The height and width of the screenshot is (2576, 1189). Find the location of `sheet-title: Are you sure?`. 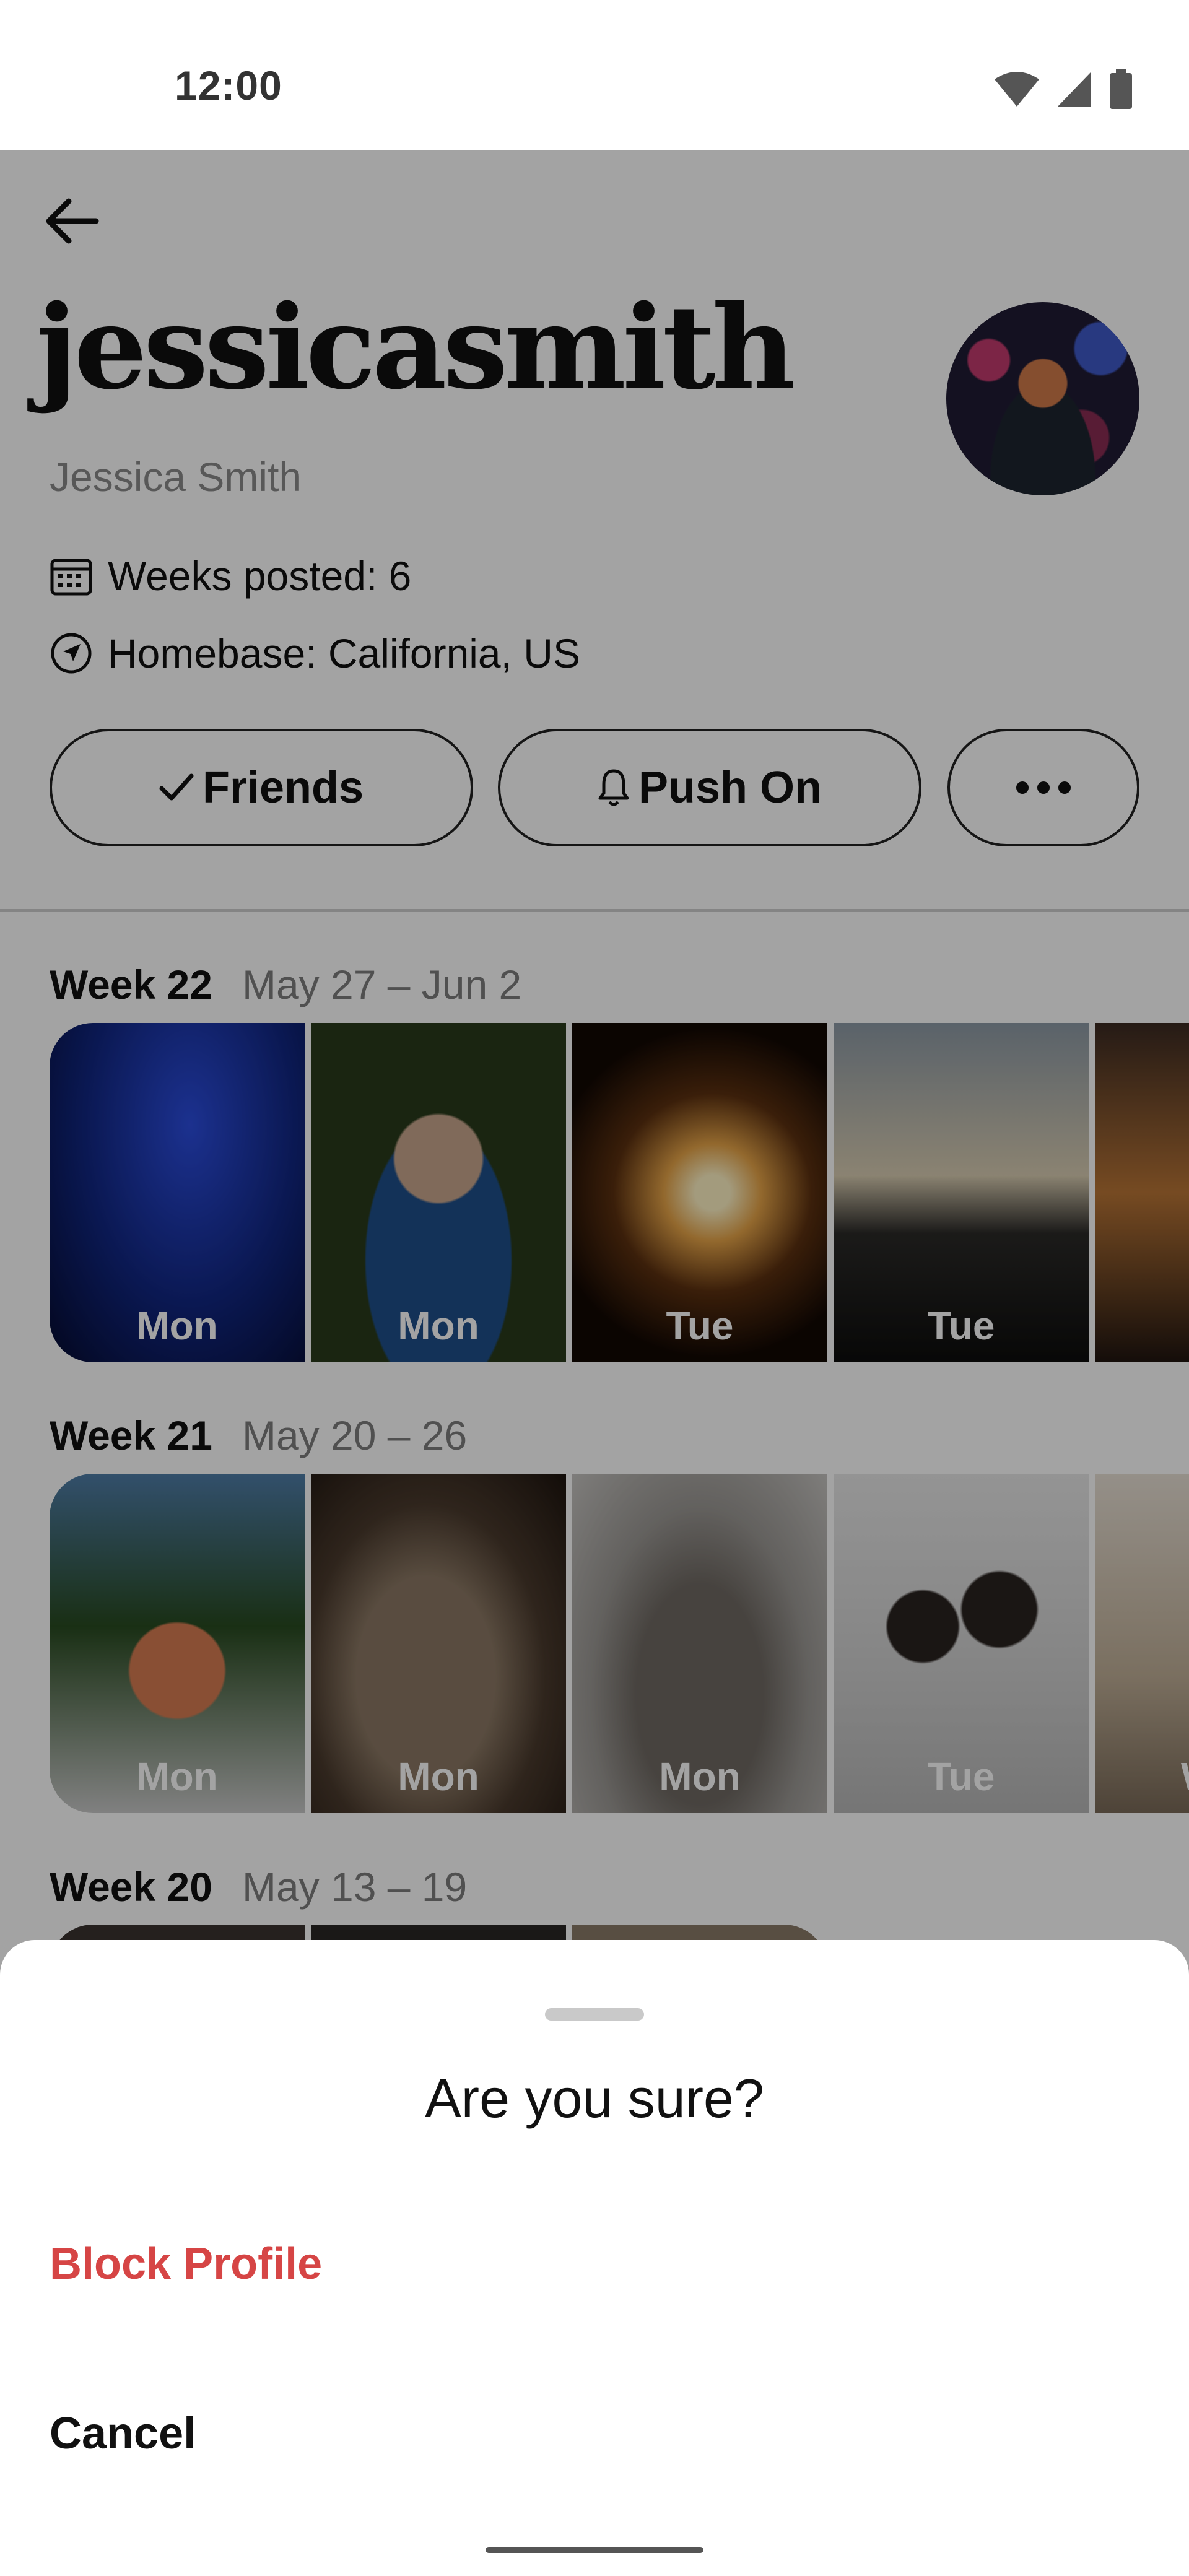

sheet-title: Are you sure? is located at coordinates (594, 2098).